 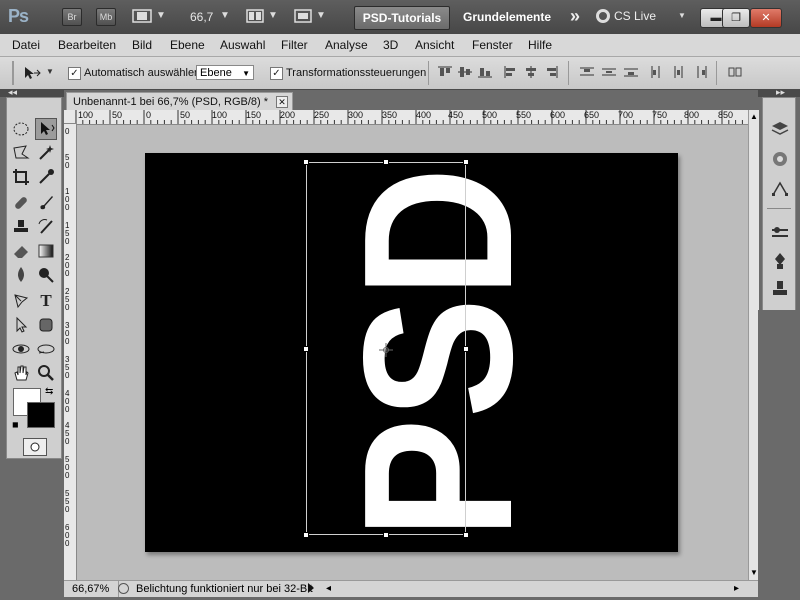 I want to click on close-window-button: ✕, so click(x=766, y=18).